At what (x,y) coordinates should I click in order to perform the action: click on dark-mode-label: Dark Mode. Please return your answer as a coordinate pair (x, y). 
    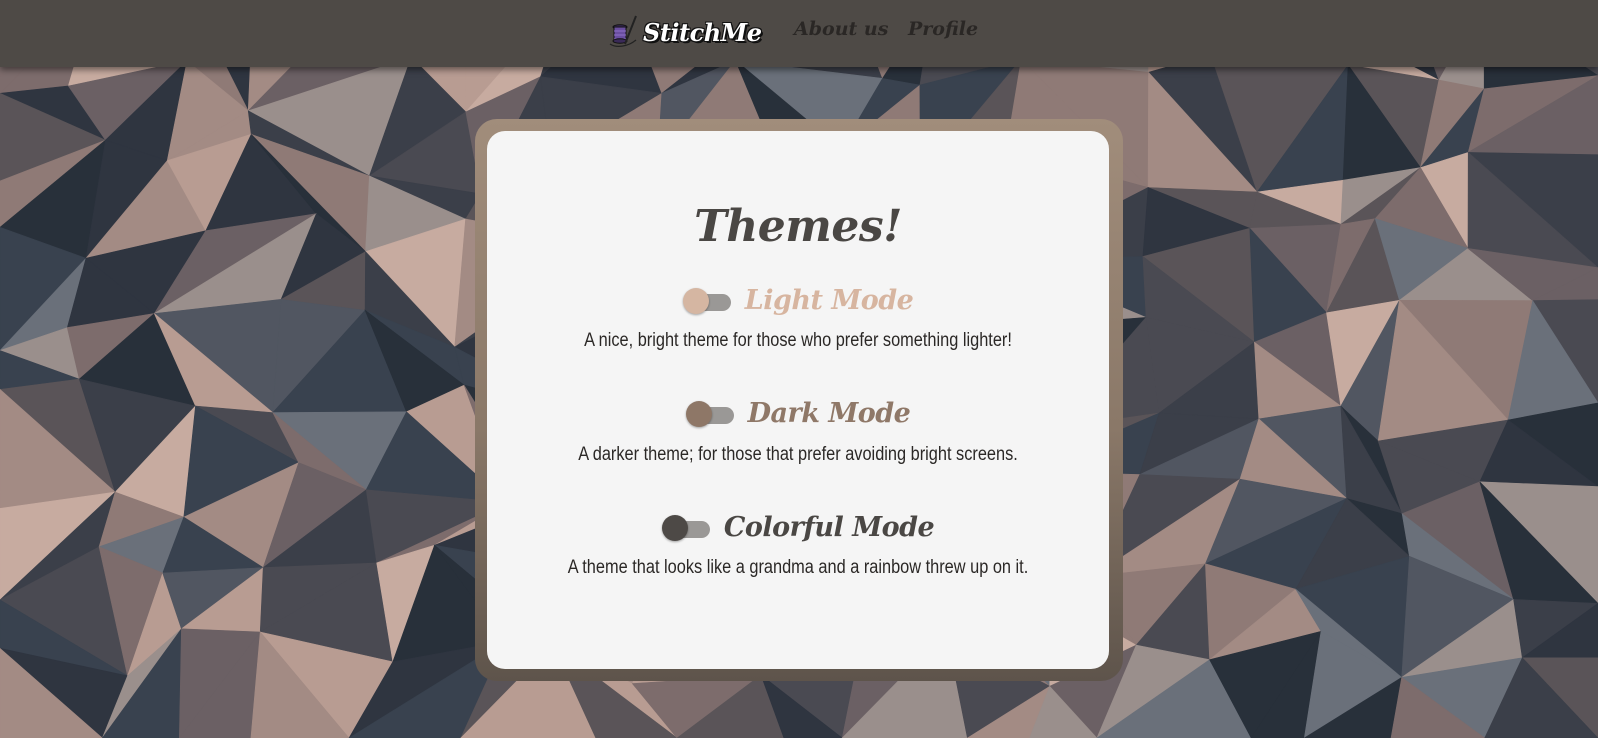
    Looking at the image, I should click on (829, 413).